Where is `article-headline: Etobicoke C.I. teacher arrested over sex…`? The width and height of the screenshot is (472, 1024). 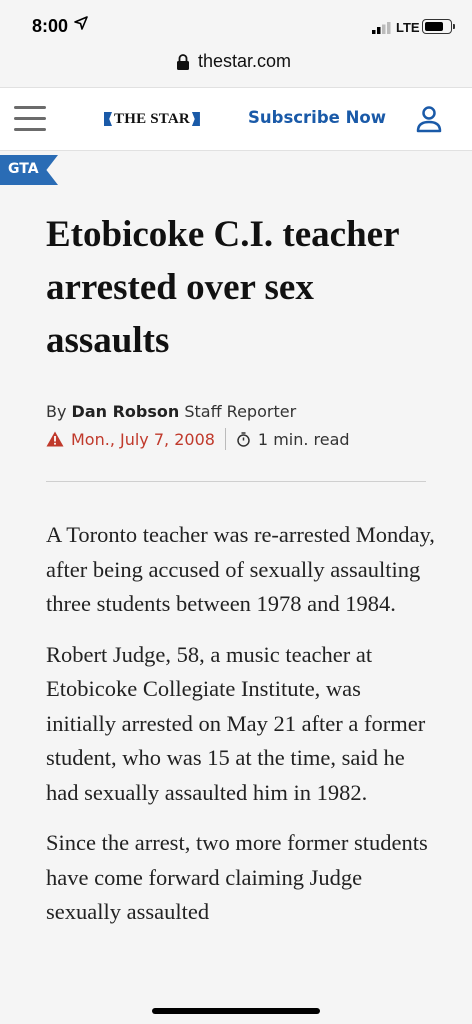 article-headline: Etobicoke C.I. teacher arrested over sex… is located at coordinates (222, 287).